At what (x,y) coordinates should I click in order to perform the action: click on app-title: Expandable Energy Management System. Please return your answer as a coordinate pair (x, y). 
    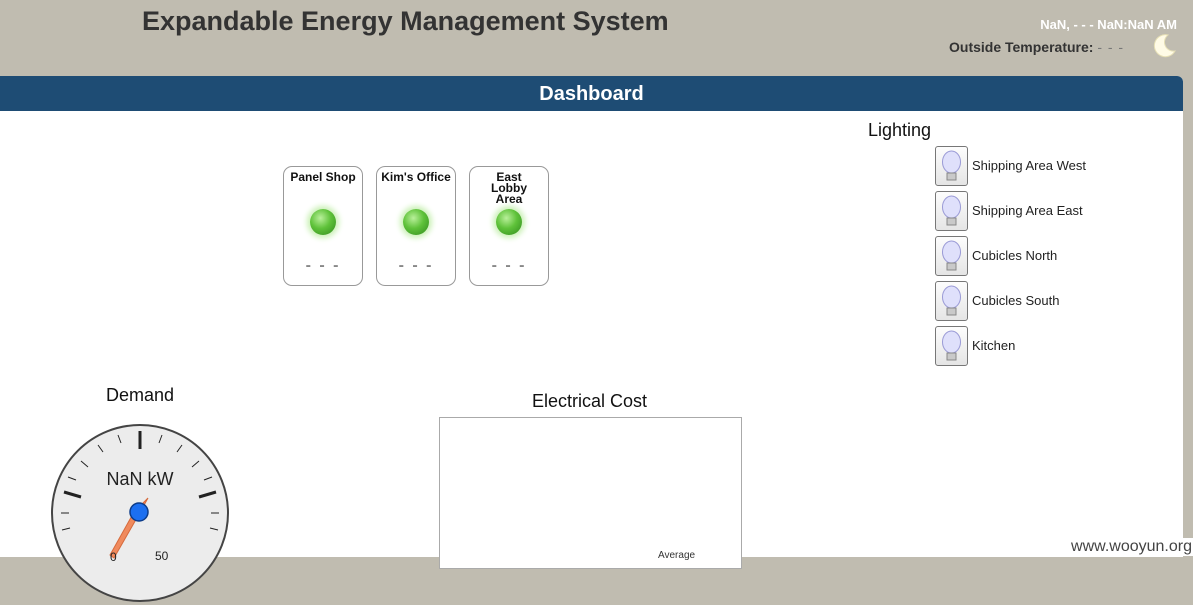
    Looking at the image, I should click on (405, 21).